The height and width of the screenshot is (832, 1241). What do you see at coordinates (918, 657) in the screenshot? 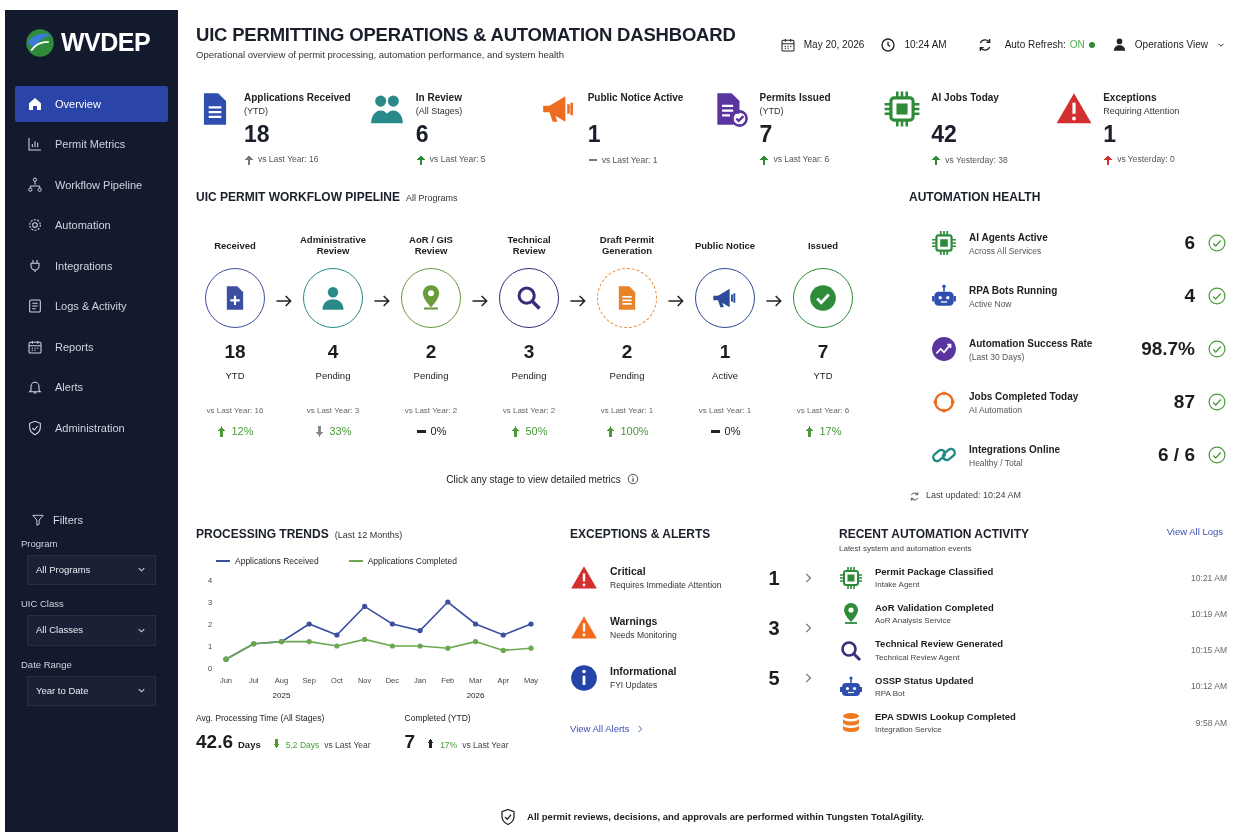
I see `activity-source: Technical Review Agent` at bounding box center [918, 657].